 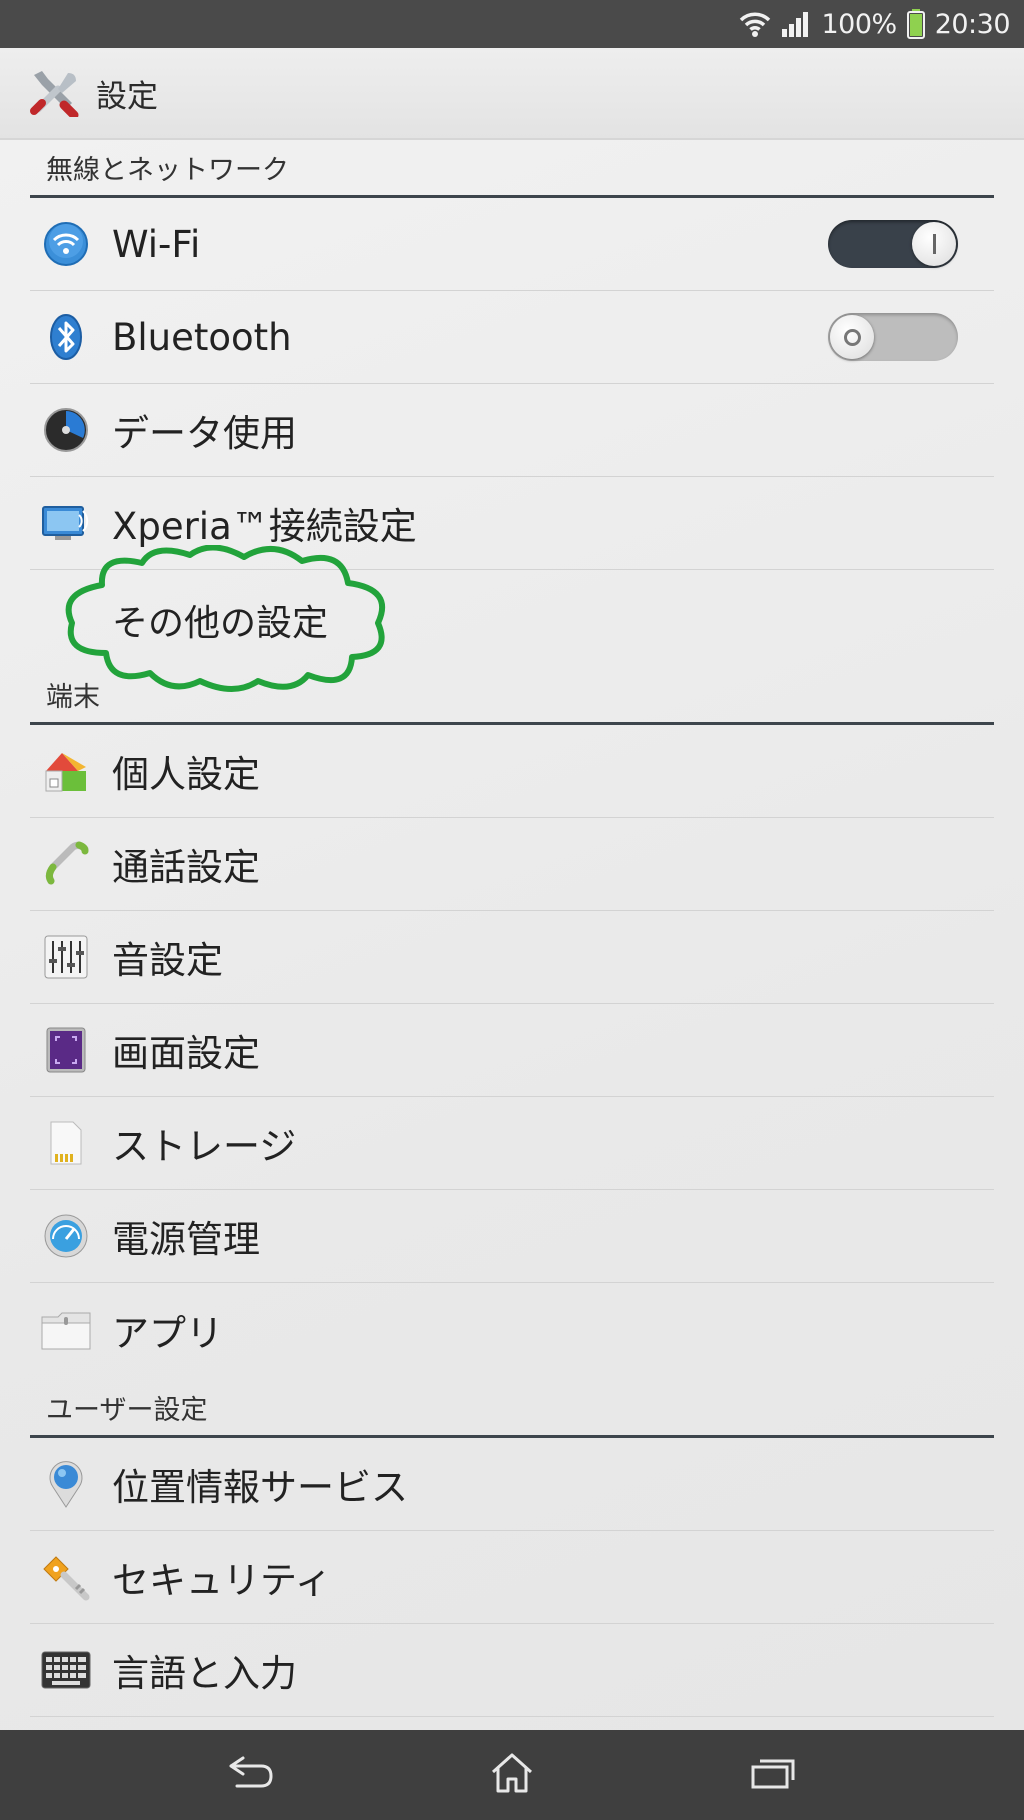 I want to click on section-header-wireless: 無線とネットワーク, so click(x=512, y=169).